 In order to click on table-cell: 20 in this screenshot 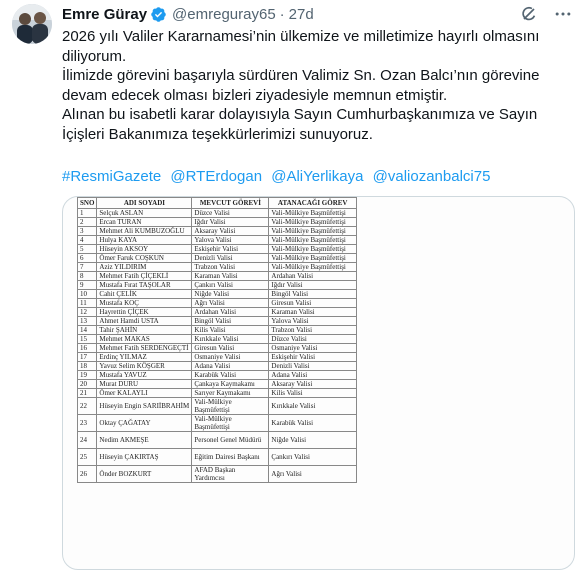, I will do `click(87, 384)`.